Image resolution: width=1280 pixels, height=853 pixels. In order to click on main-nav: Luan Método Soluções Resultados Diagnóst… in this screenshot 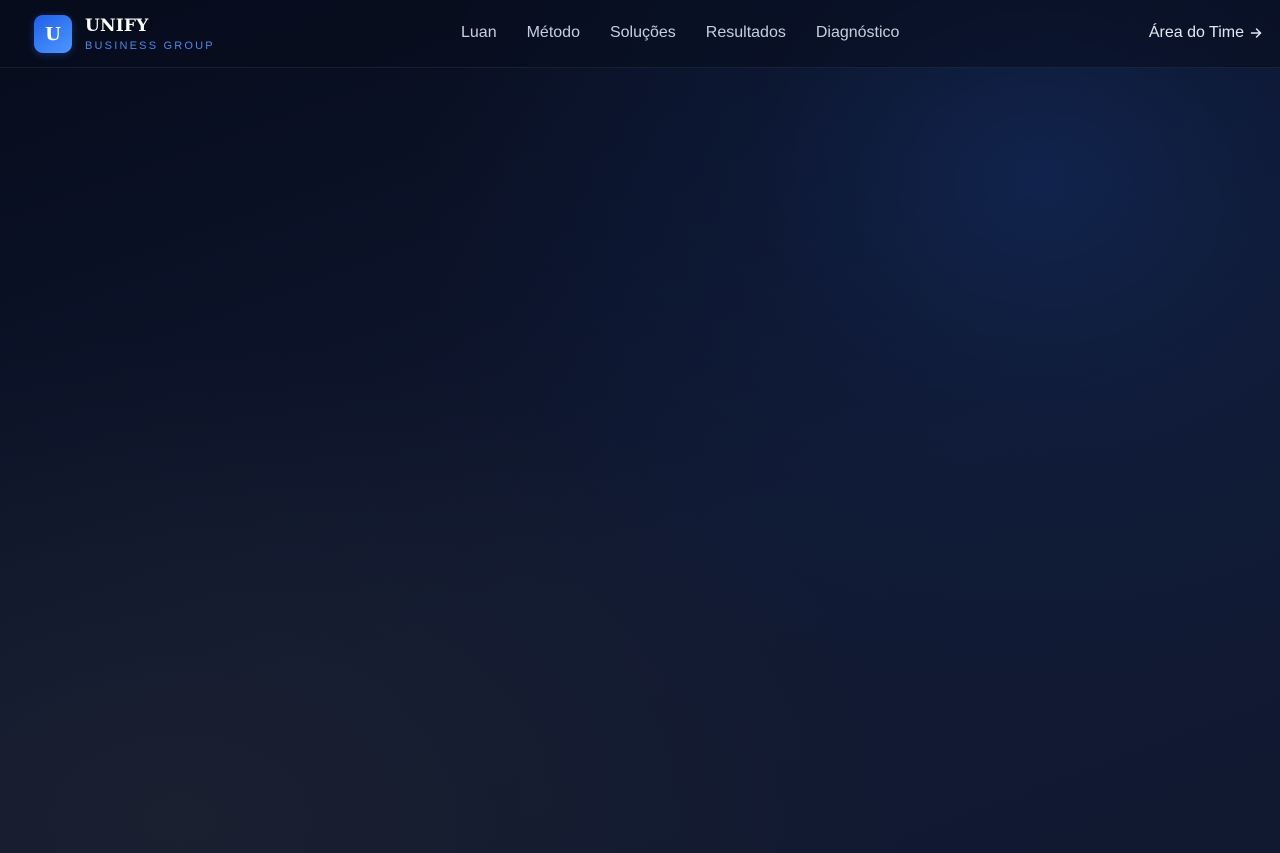, I will do `click(680, 33)`.